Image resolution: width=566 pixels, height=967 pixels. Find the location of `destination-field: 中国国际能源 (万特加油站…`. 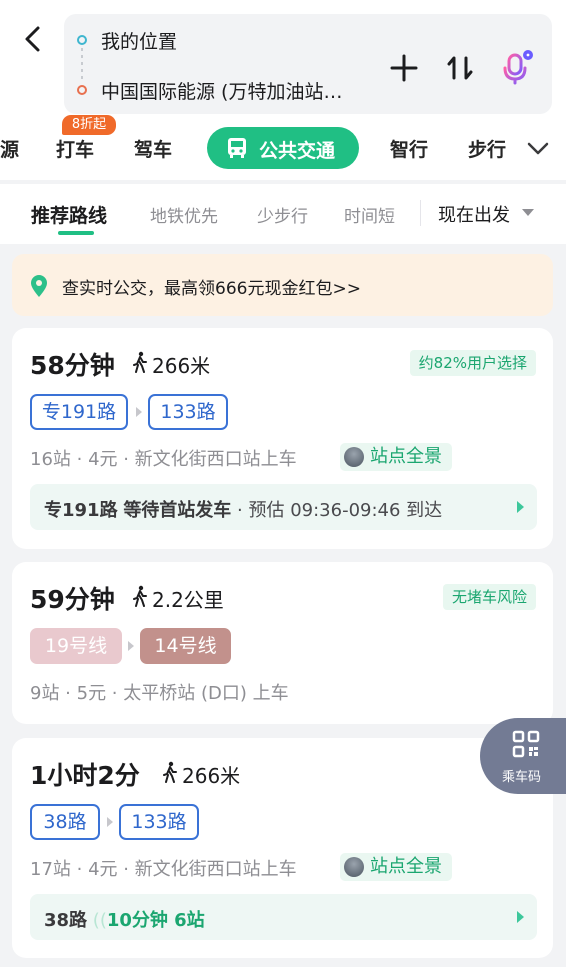

destination-field: 中国国际能源 (万特加油站… is located at coordinates (235, 90).